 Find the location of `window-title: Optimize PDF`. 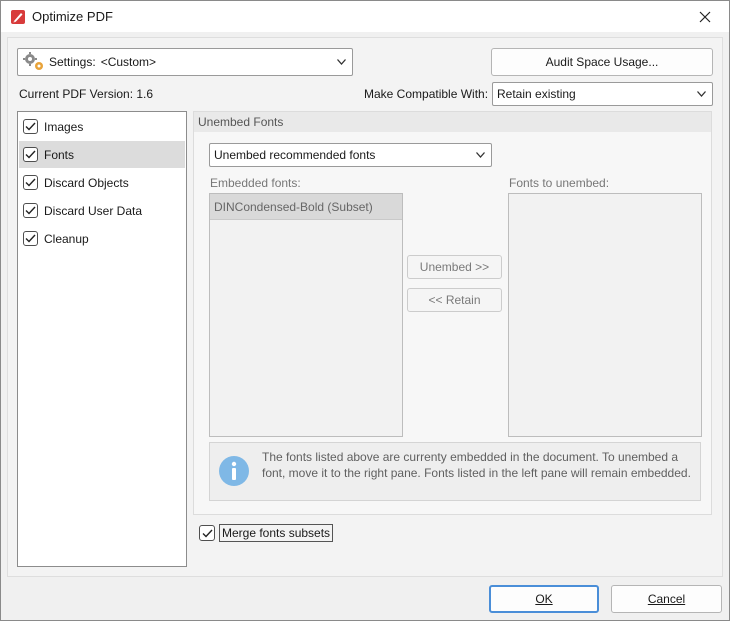

window-title: Optimize PDF is located at coordinates (72, 16).